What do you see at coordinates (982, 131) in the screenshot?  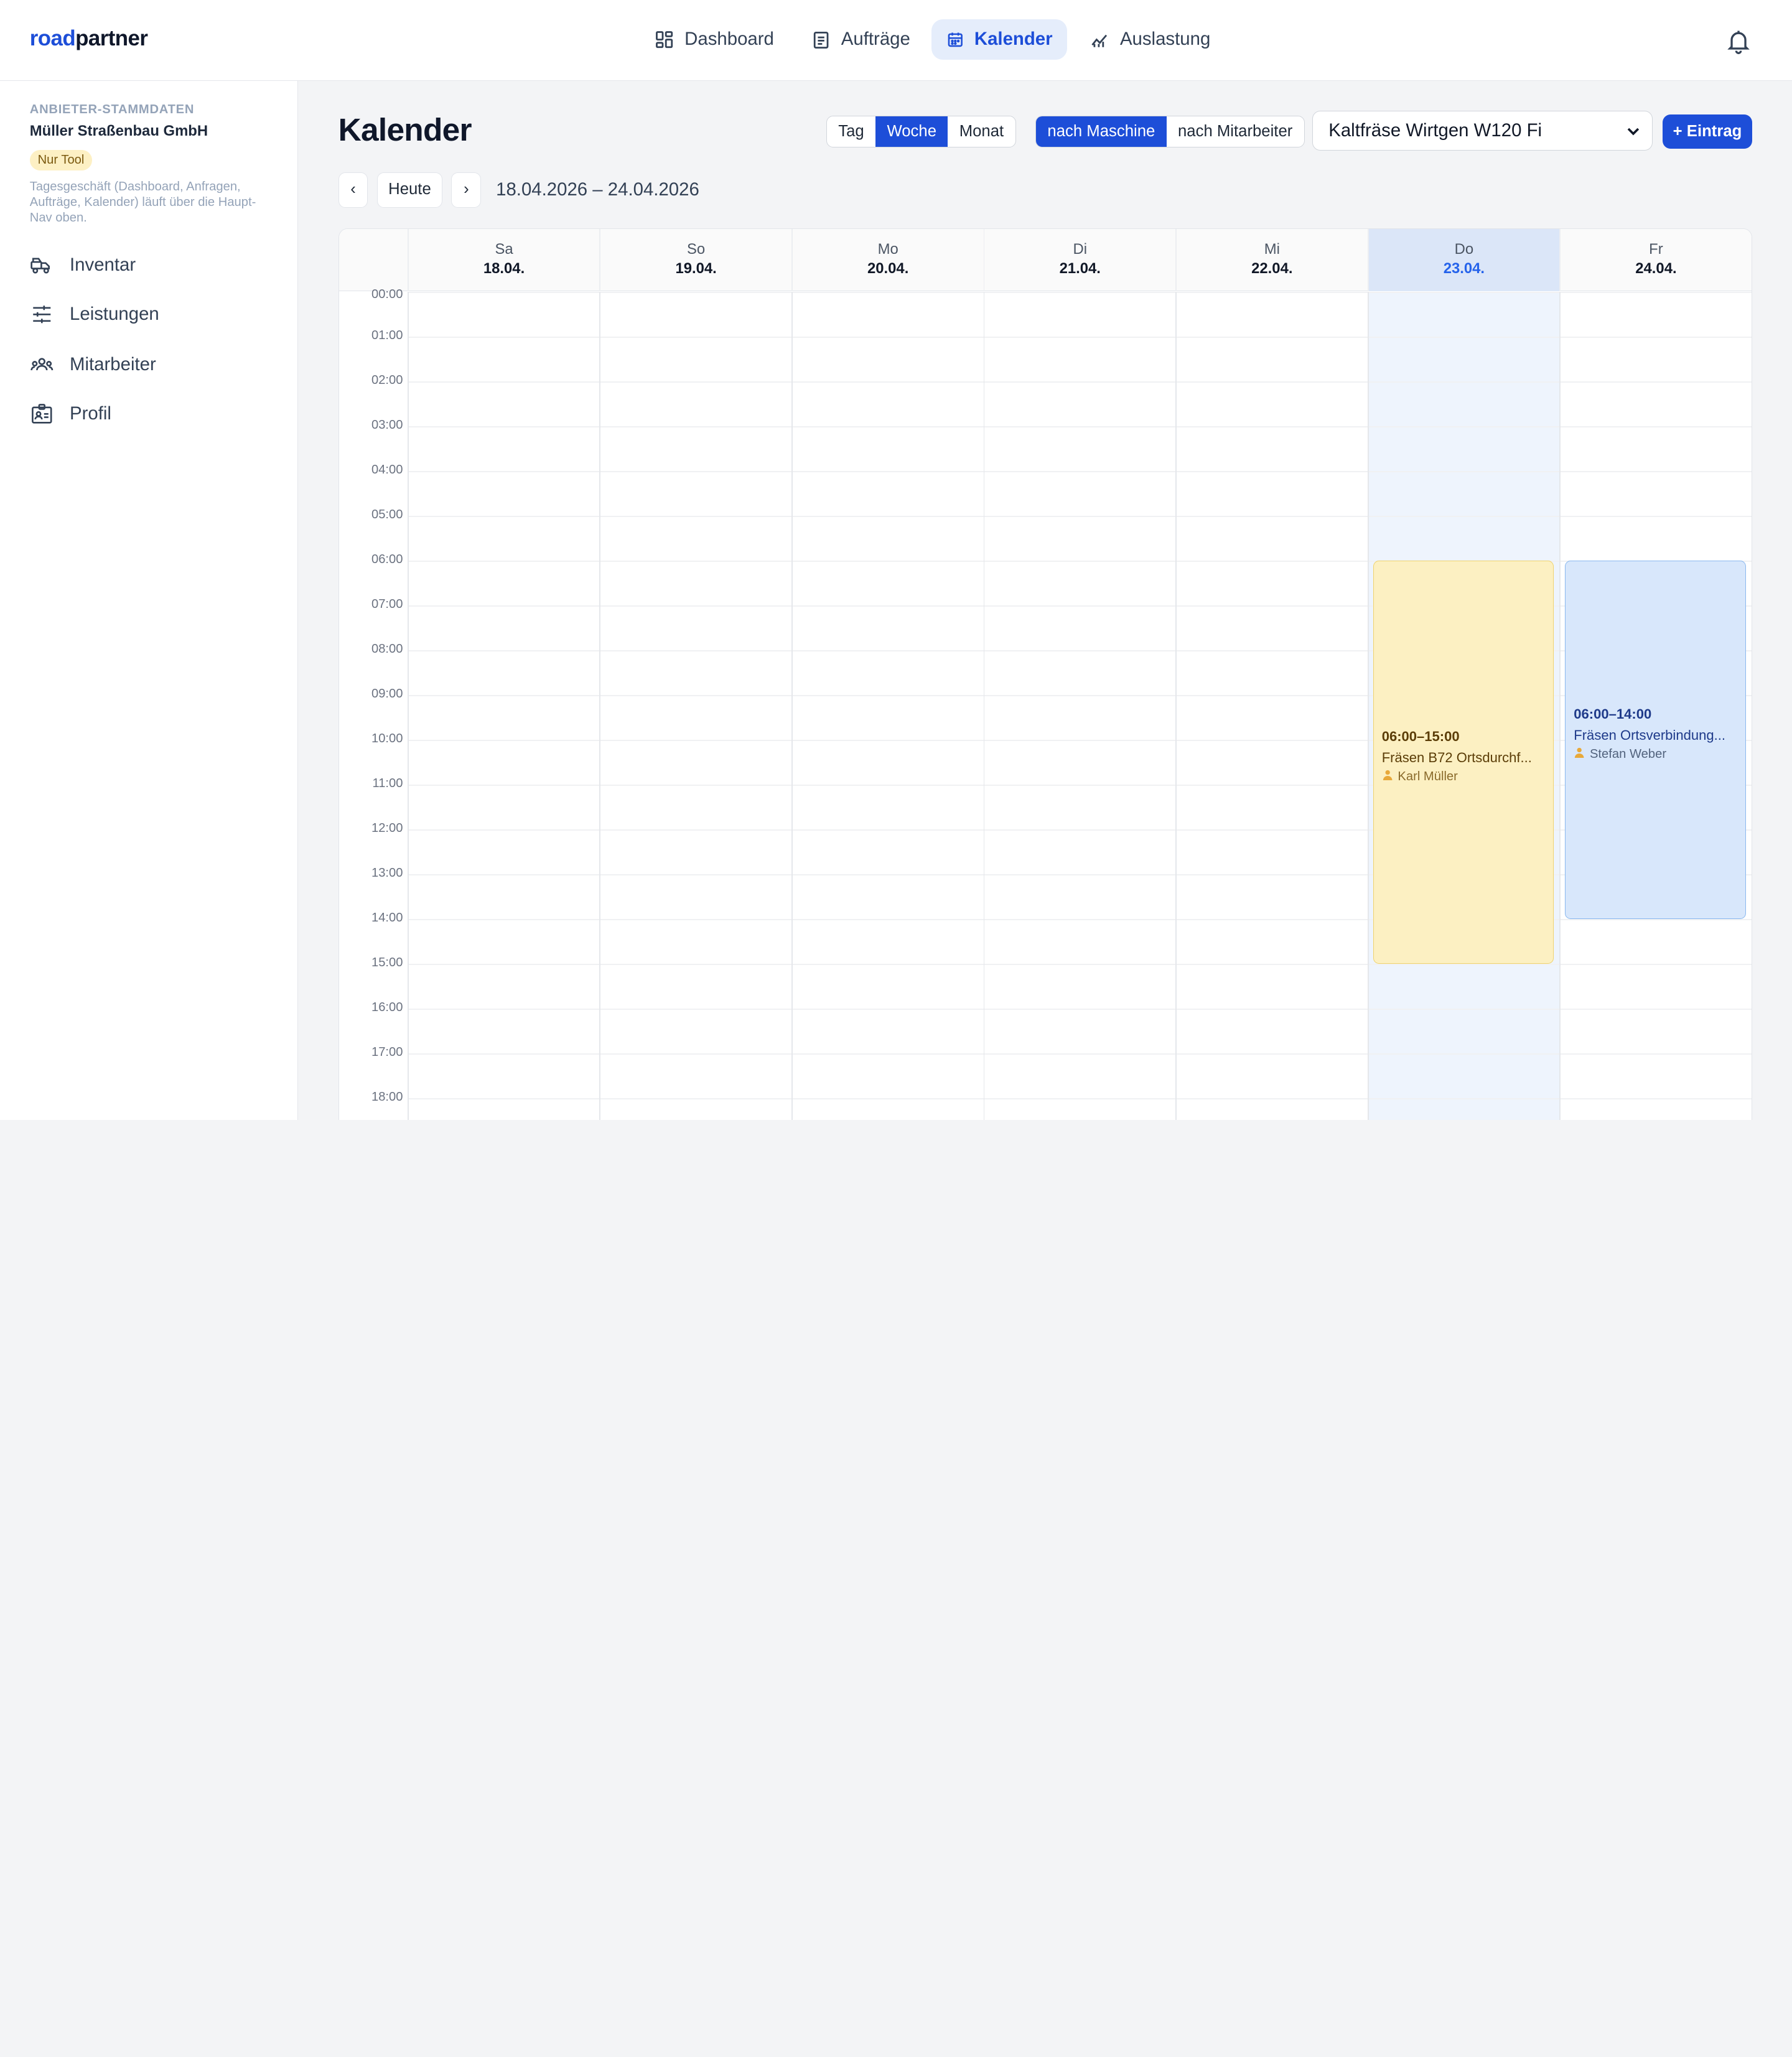 I see `view-mode-month: Monat` at bounding box center [982, 131].